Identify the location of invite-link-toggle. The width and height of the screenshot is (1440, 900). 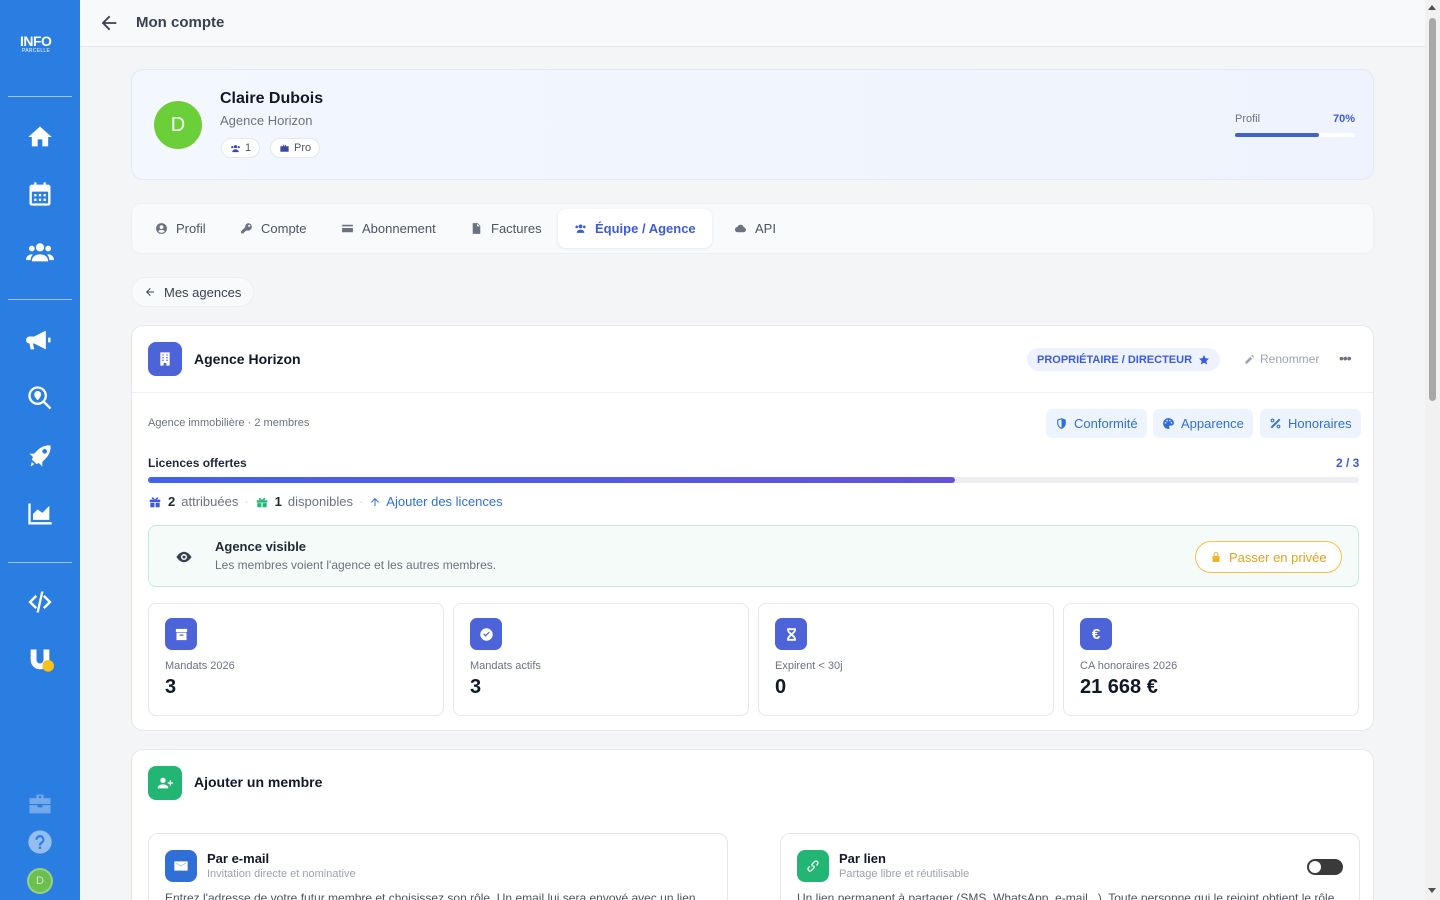
(1325, 867).